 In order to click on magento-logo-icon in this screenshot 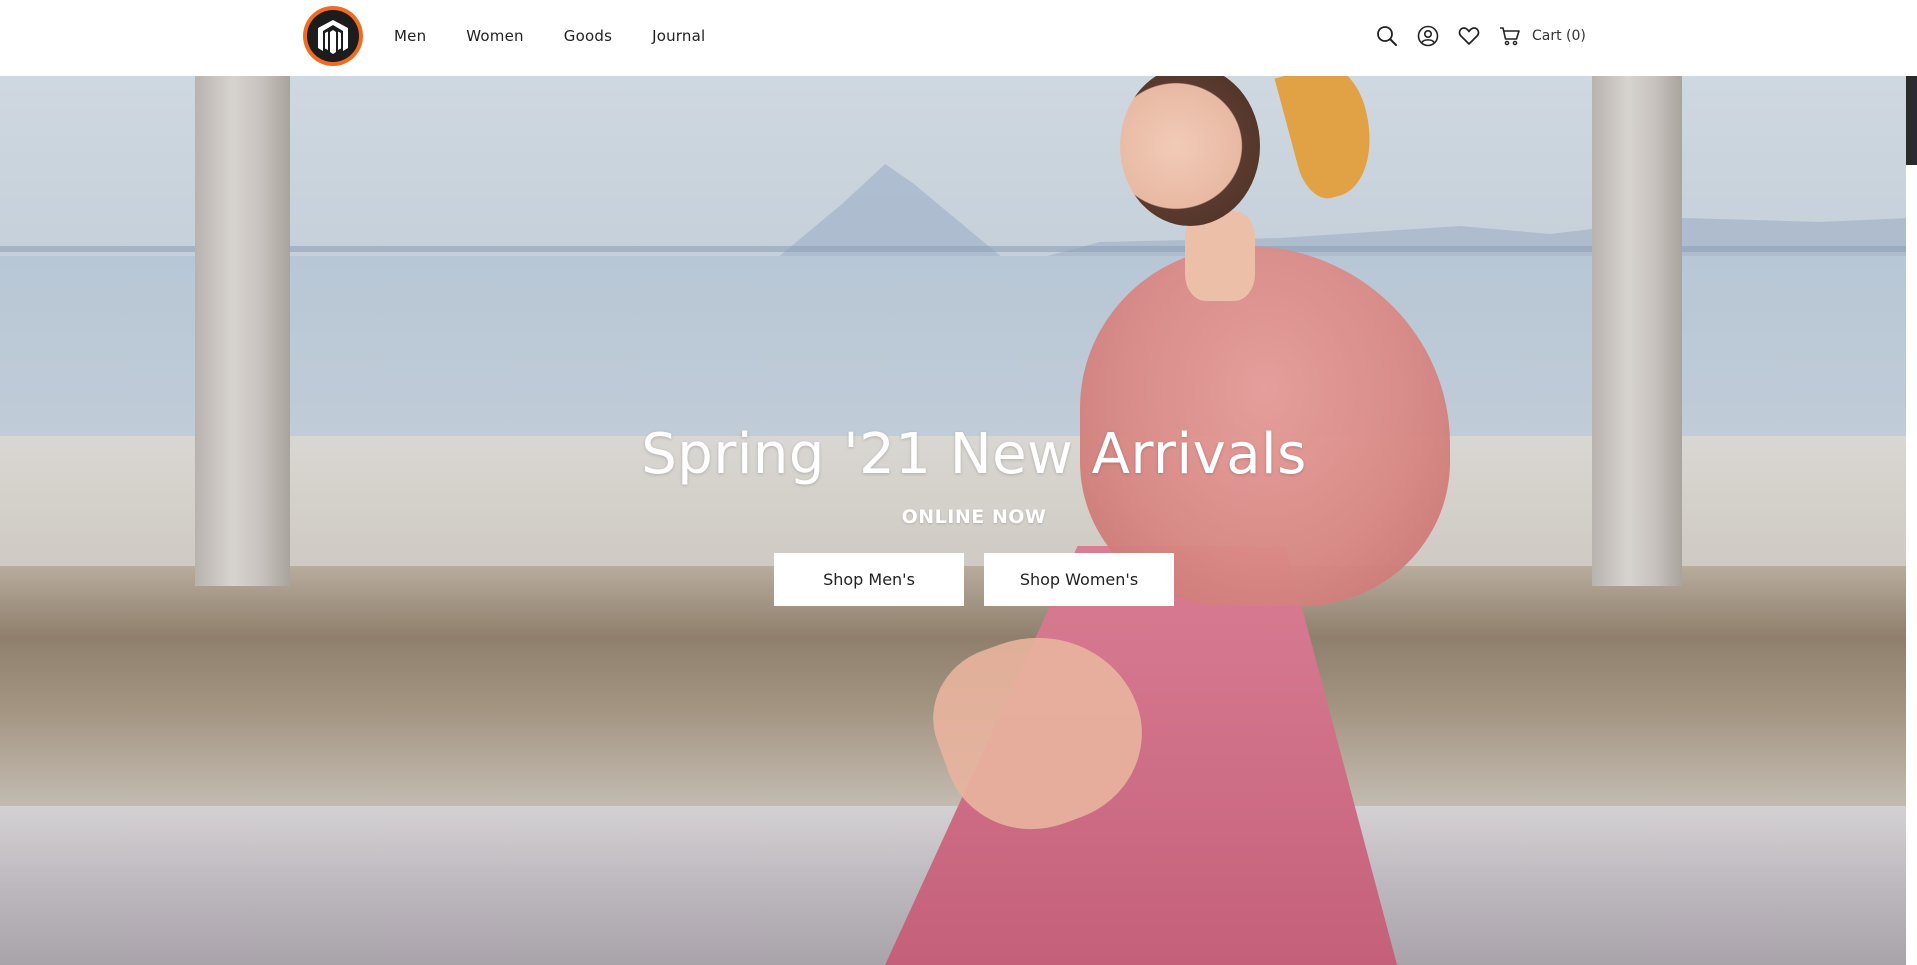, I will do `click(333, 36)`.